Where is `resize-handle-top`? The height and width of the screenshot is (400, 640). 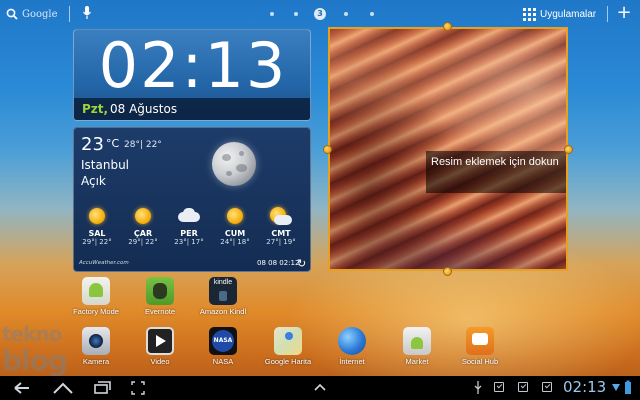
resize-handle-top is located at coordinates (447, 26).